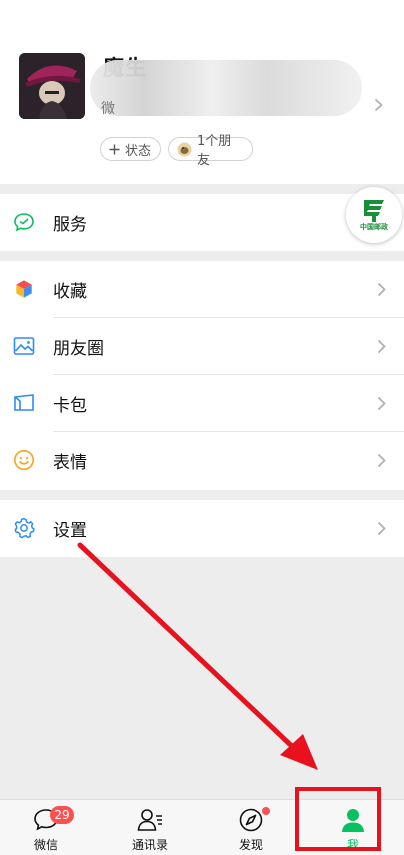 The image size is (404, 855). I want to click on menu-item-moments: 朋友圈, so click(202, 346).